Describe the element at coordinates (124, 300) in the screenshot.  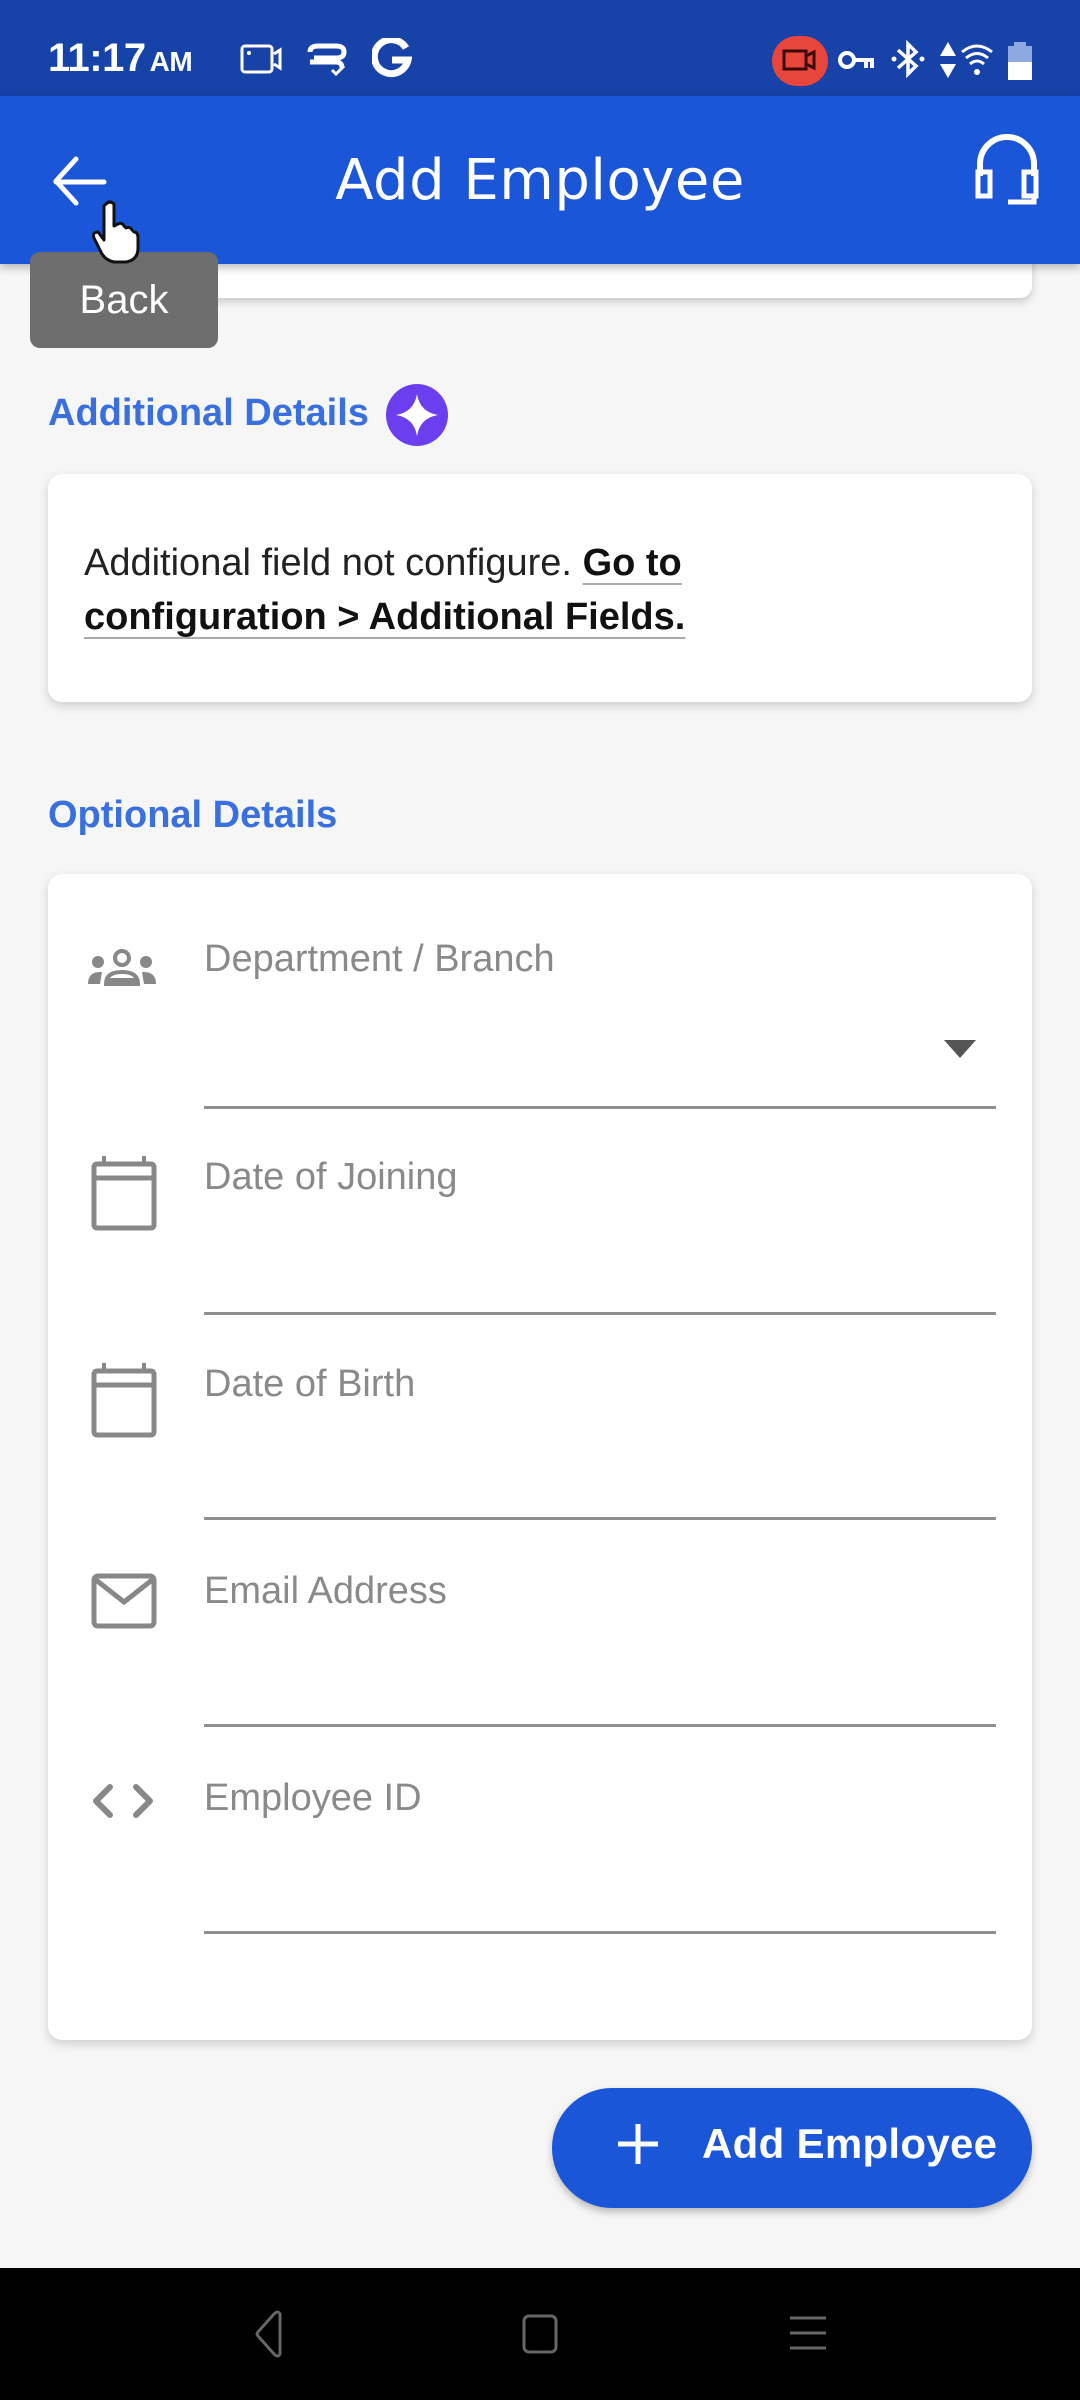
I see `back-tooltip: Back` at that location.